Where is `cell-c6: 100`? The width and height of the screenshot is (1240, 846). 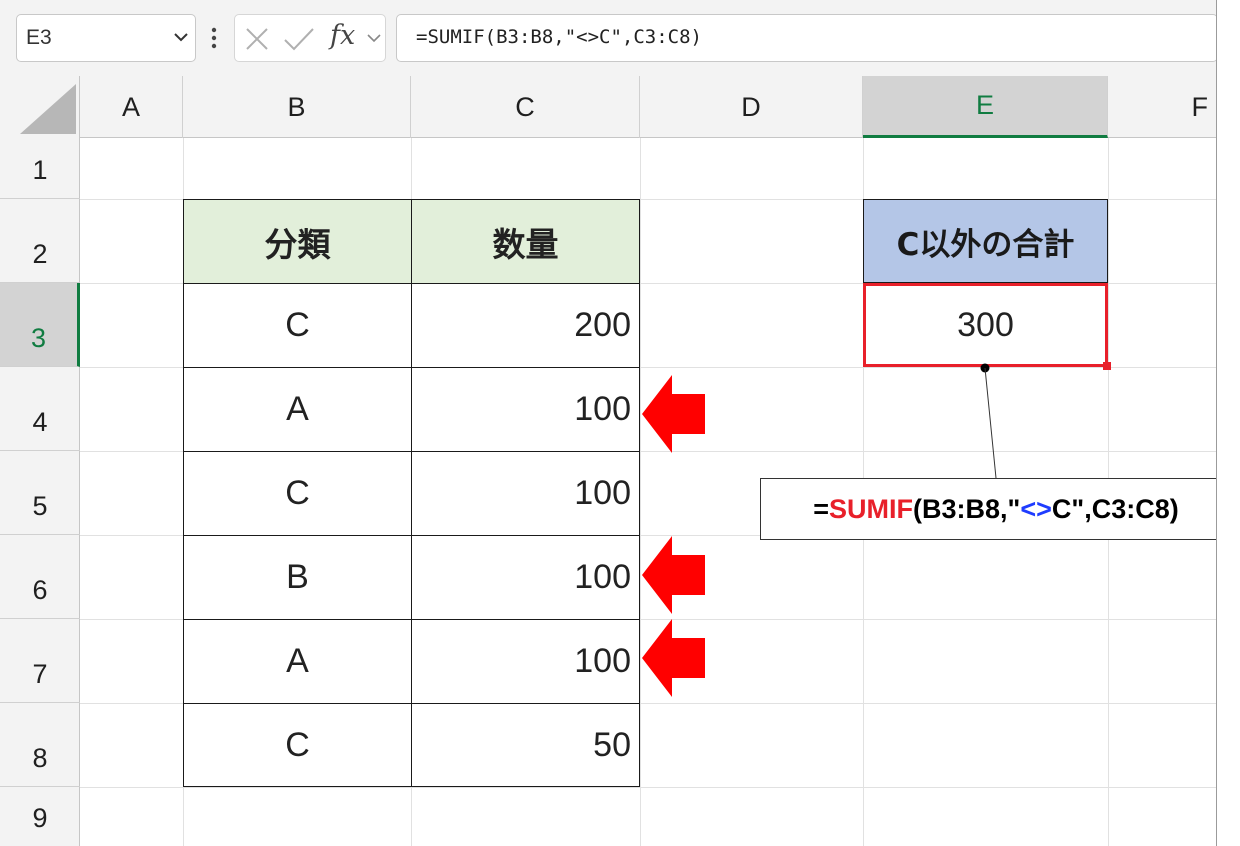 cell-c6: 100 is located at coordinates (525, 577).